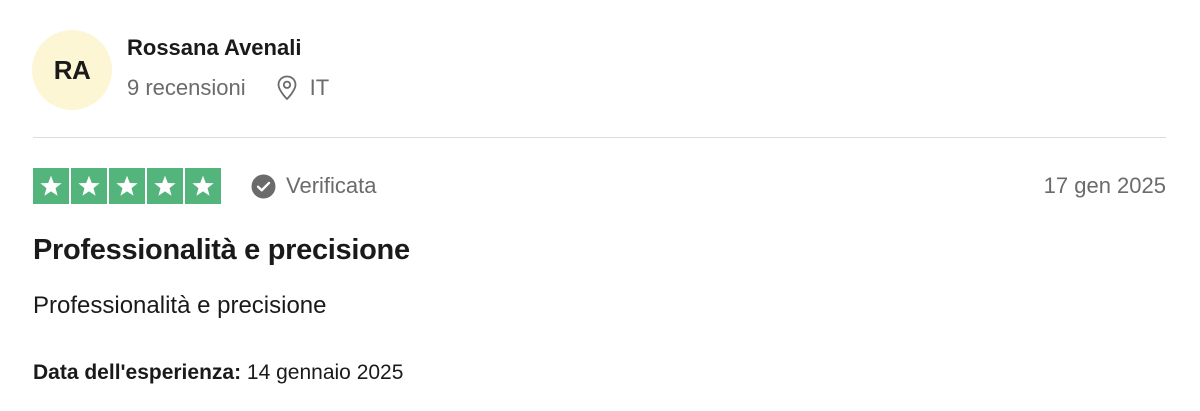 This screenshot has width=1200, height=411. Describe the element at coordinates (228, 68) in the screenshot. I see `reviewer-info: Rossana Avenali 9 recensioni IT` at that location.